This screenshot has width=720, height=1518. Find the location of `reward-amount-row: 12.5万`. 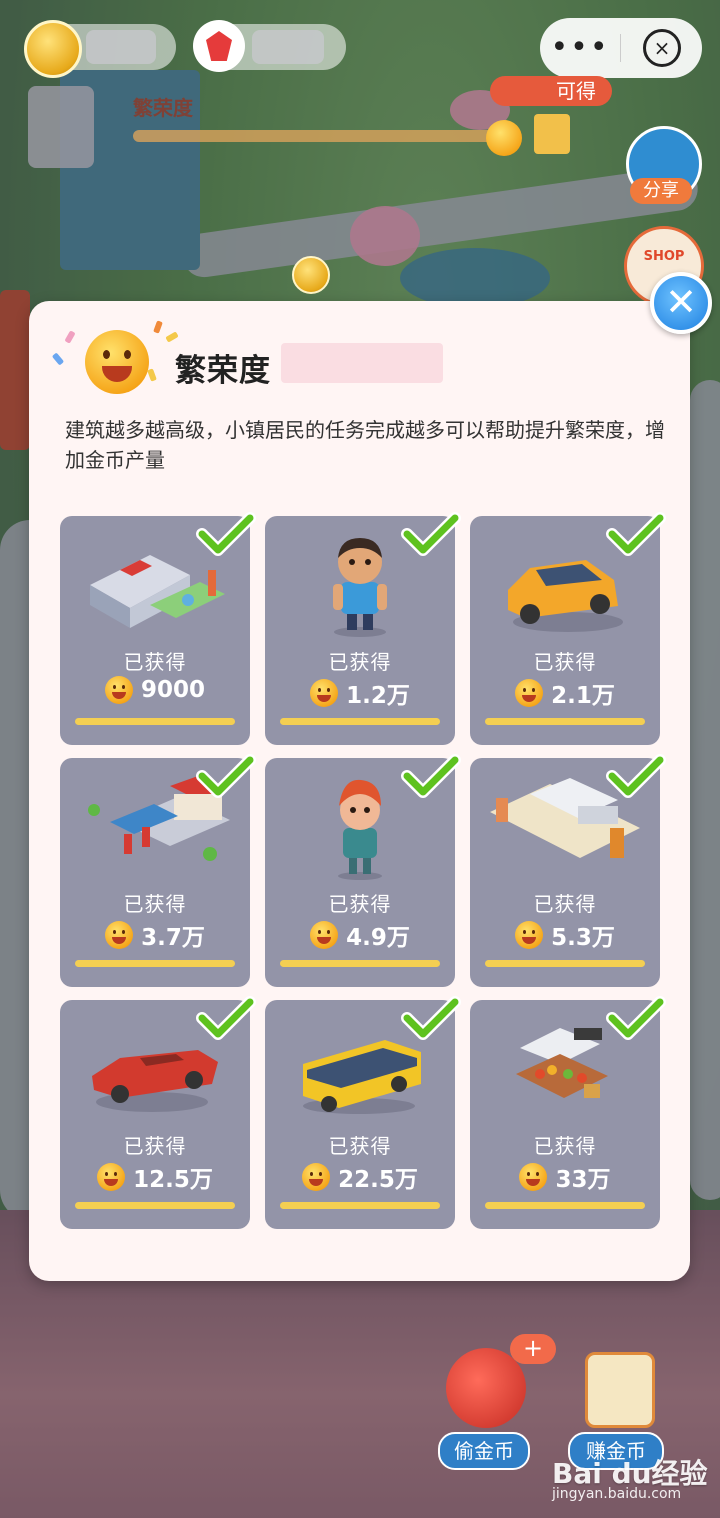

reward-amount-row: 12.5万 is located at coordinates (155, 1177).